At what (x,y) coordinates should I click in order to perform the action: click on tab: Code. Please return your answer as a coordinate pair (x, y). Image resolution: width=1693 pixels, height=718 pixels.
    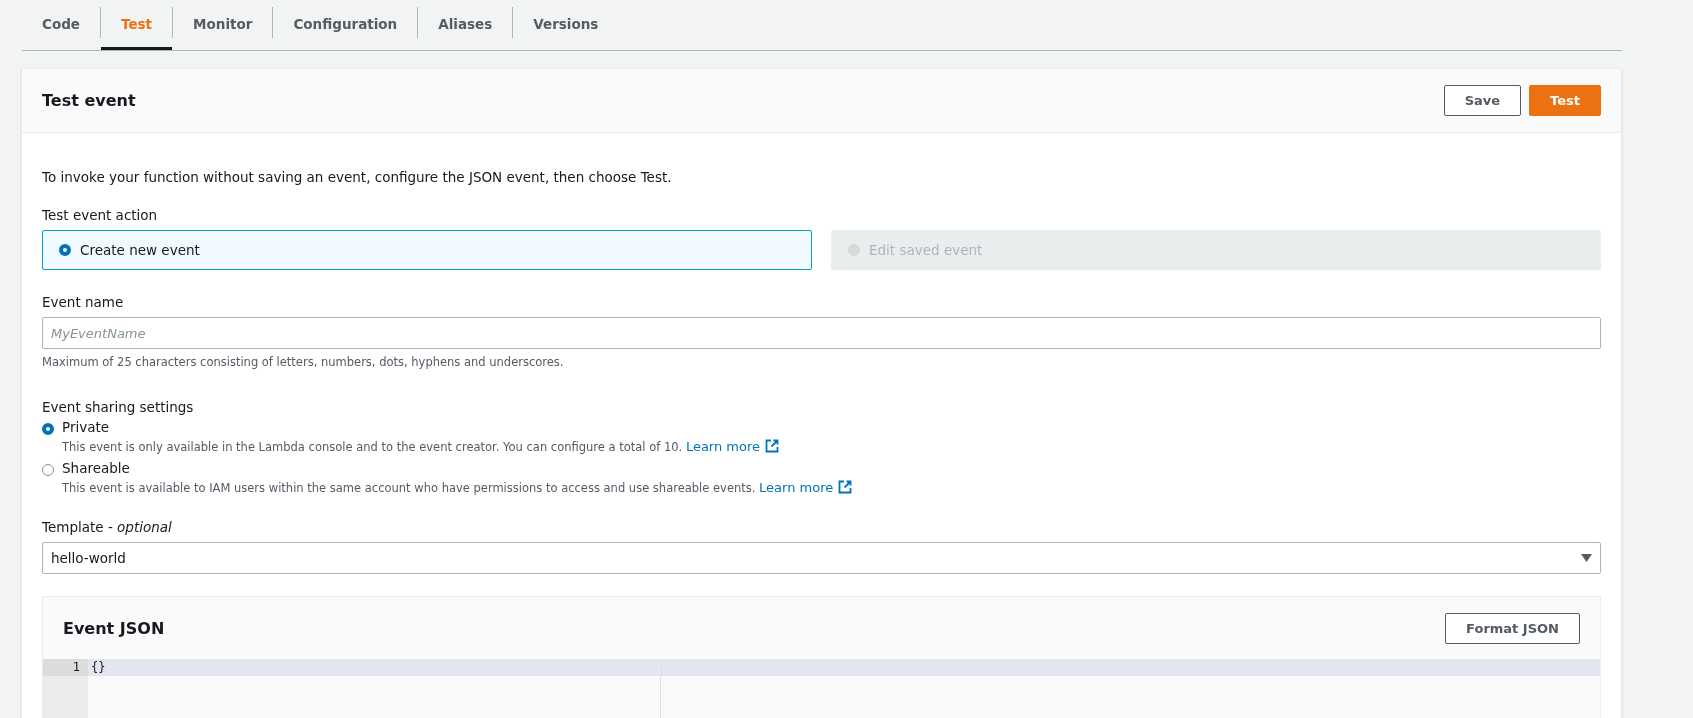
    Looking at the image, I should click on (61, 25).